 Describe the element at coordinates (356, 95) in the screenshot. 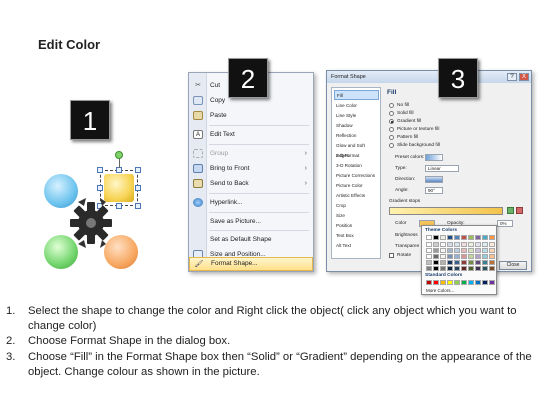

I see `category-fill: Fill` at that location.